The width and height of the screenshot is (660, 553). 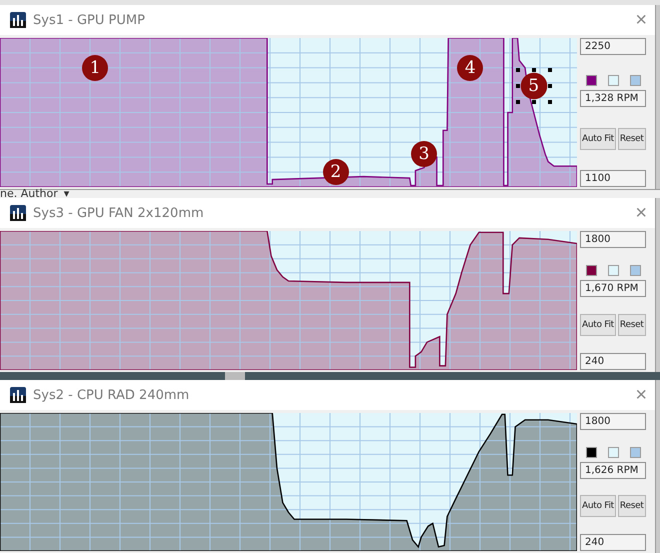 What do you see at coordinates (613, 46) in the screenshot?
I see `max-field: 2250` at bounding box center [613, 46].